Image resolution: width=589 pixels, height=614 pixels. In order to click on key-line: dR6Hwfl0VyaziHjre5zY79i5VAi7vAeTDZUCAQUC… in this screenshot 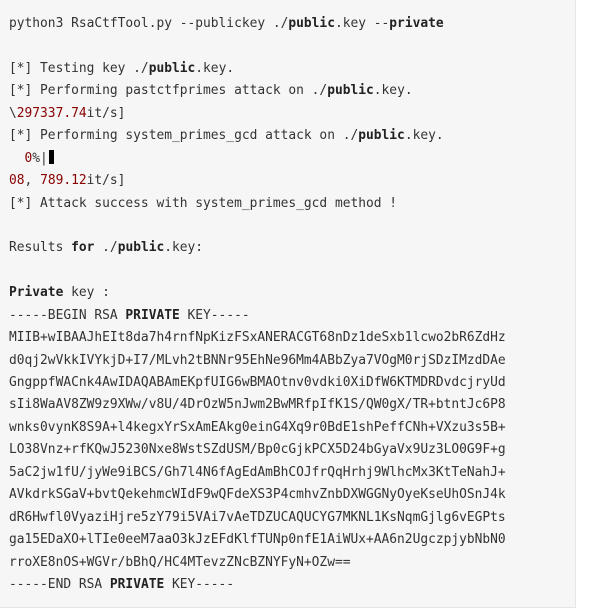, I will do `click(257, 517)`.